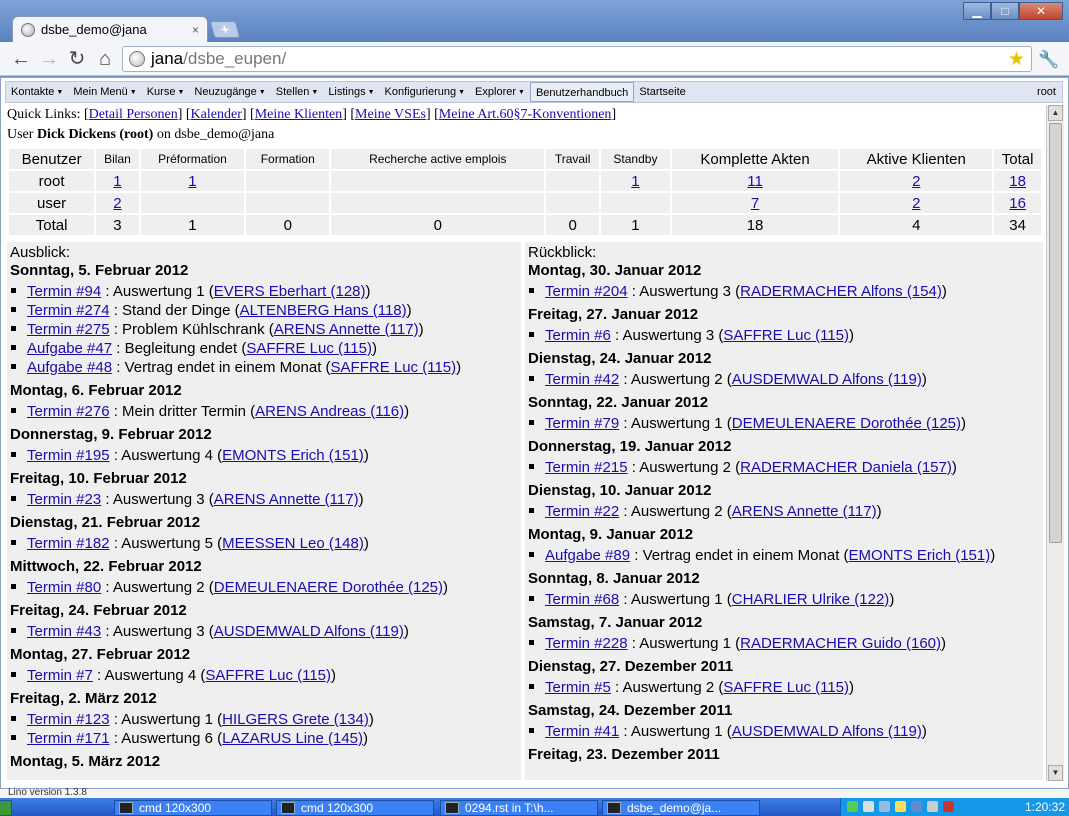  Describe the element at coordinates (37, 92) in the screenshot. I see `menu-item-kontakte: Kontakte ▼` at that location.